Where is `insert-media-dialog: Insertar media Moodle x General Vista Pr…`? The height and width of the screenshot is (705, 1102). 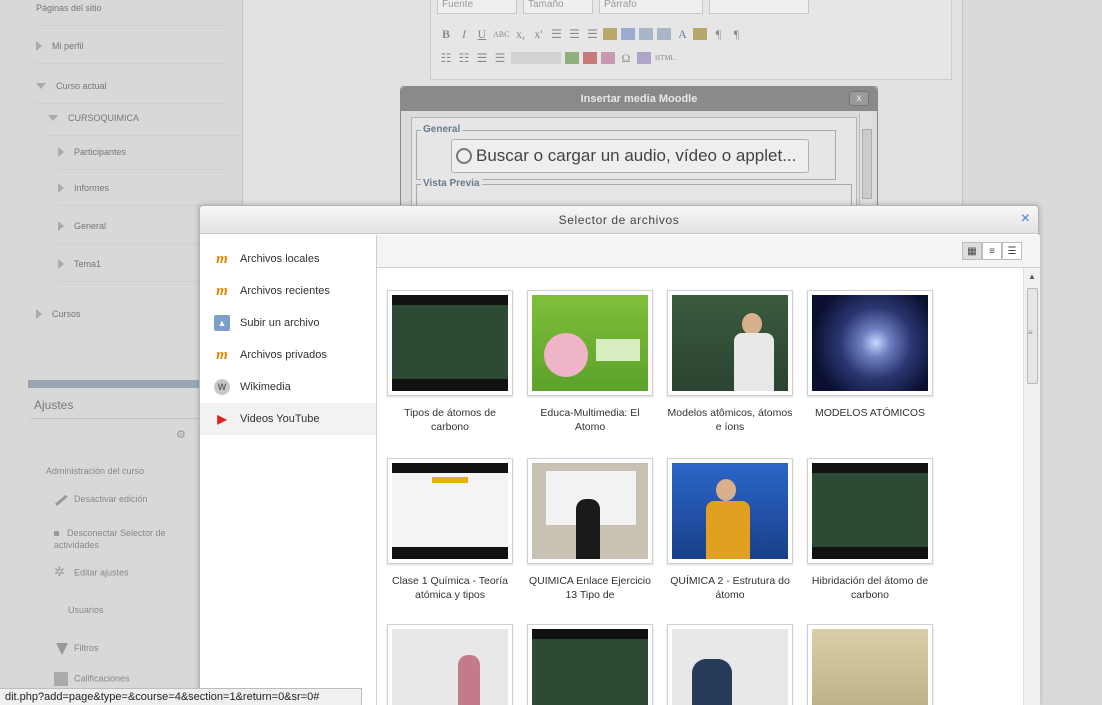
insert-media-dialog: Insertar media Moodle x General Vista Pr… is located at coordinates (639, 155).